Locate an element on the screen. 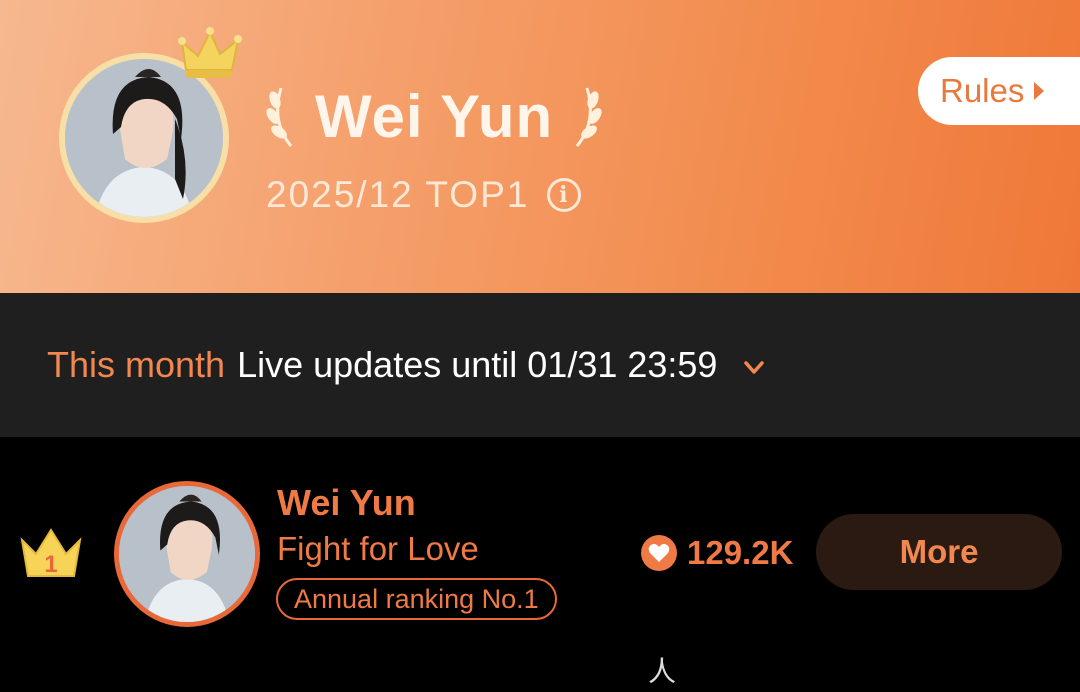  more-label: More is located at coordinates (939, 551).